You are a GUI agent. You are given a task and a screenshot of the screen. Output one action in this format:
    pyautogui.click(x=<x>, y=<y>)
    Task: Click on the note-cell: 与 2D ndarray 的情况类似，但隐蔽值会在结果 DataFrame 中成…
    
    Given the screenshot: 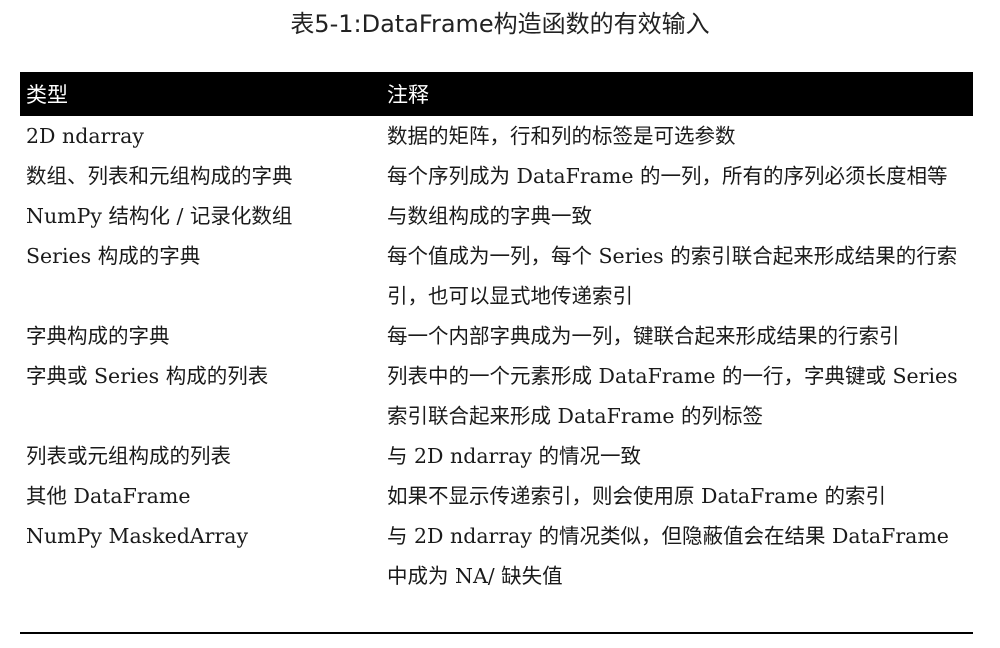 What is the action you would take?
    pyautogui.click(x=668, y=556)
    